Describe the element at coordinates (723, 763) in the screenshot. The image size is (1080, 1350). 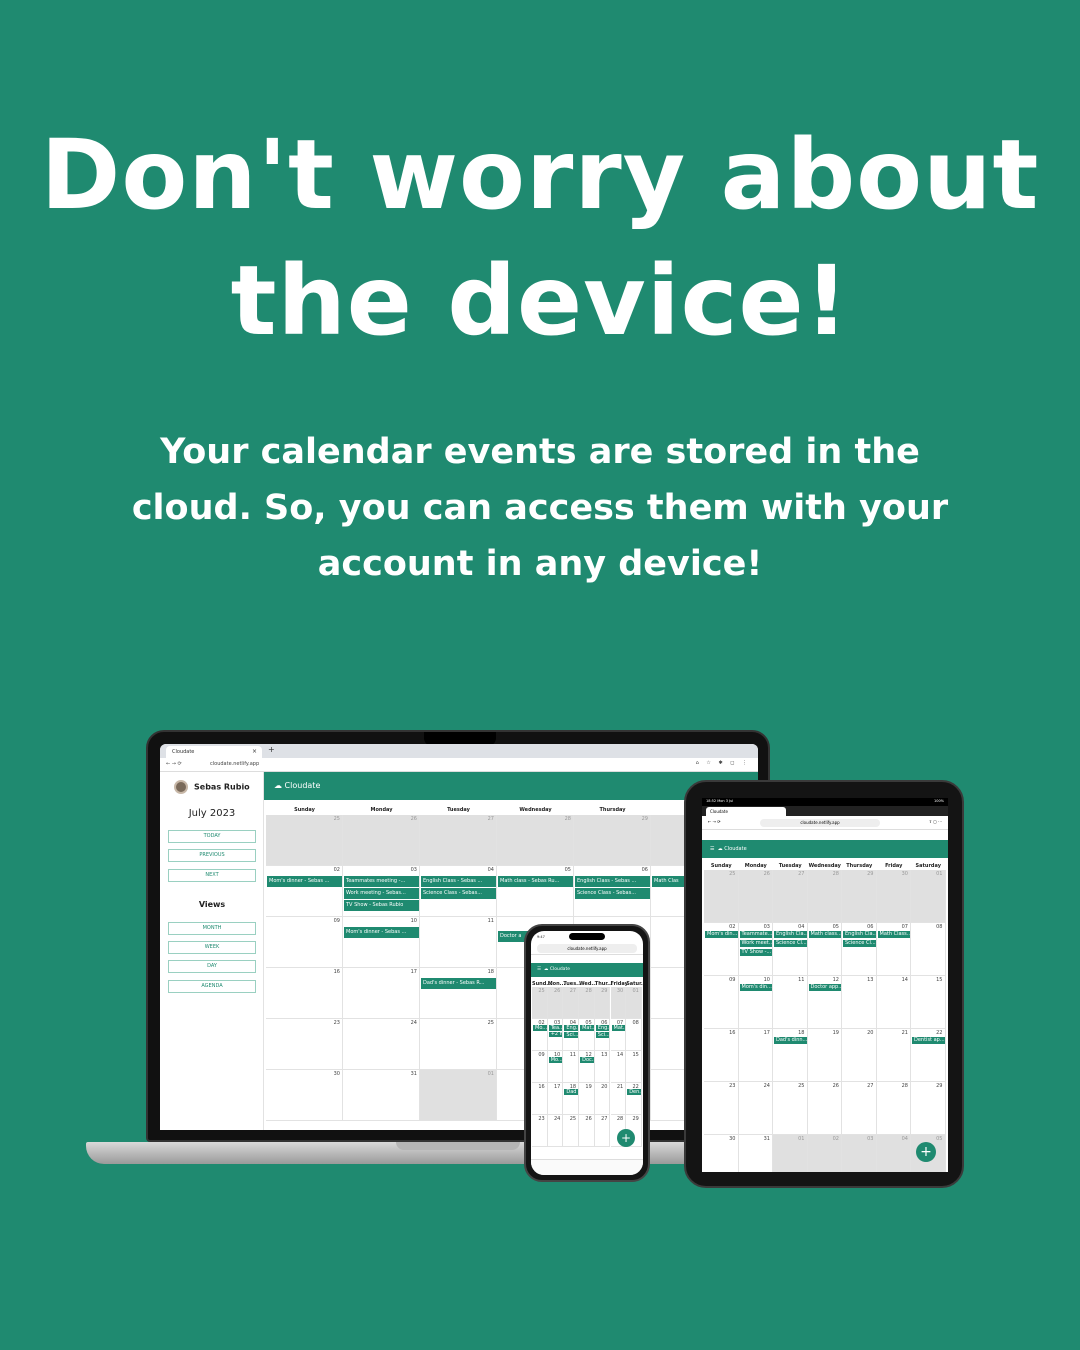
I see `browser-toolbar-icons: ⌂ ☆ ✱ ◻ ⋮` at that location.